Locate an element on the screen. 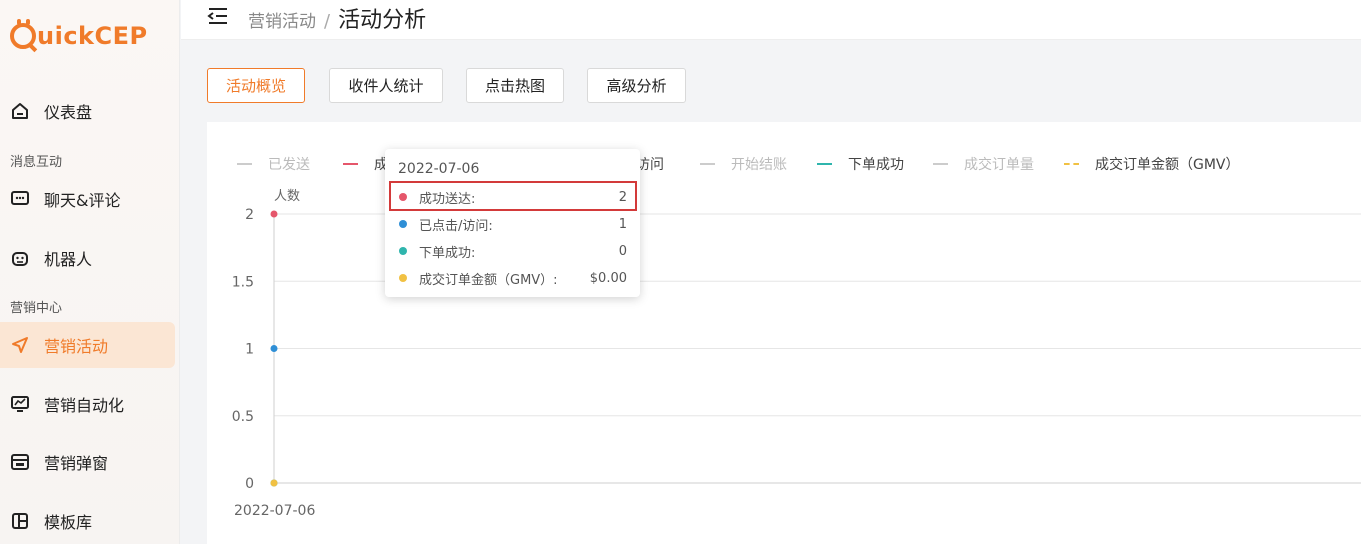 This screenshot has height=544, width=1361. template-icon is located at coordinates (20, 521).